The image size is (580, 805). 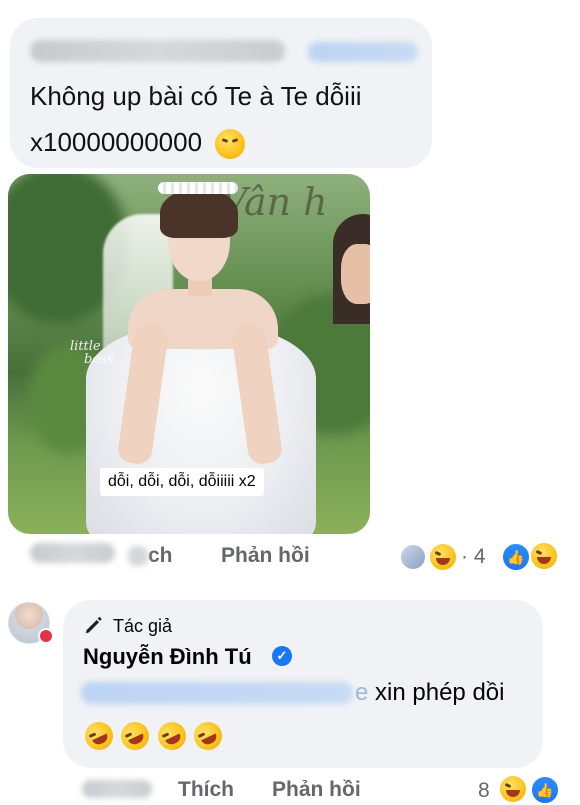 I want to click on groom-face, so click(x=355, y=274).